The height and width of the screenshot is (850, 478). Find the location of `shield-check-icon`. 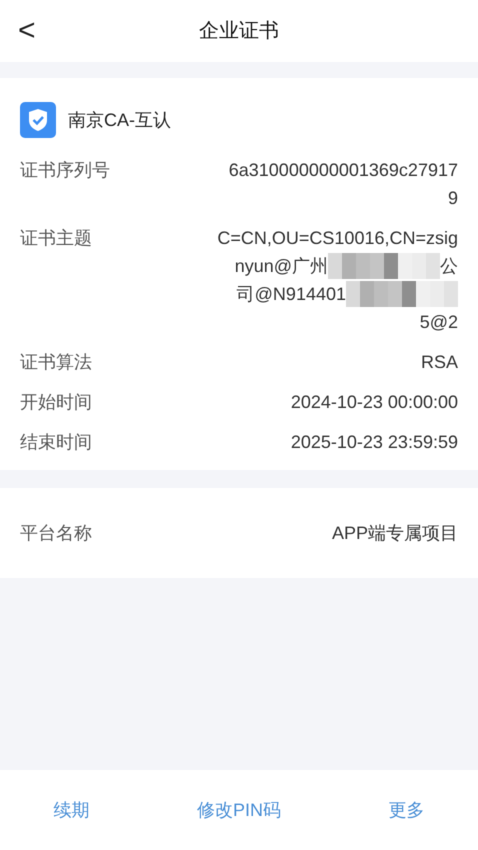

shield-check-icon is located at coordinates (38, 120).